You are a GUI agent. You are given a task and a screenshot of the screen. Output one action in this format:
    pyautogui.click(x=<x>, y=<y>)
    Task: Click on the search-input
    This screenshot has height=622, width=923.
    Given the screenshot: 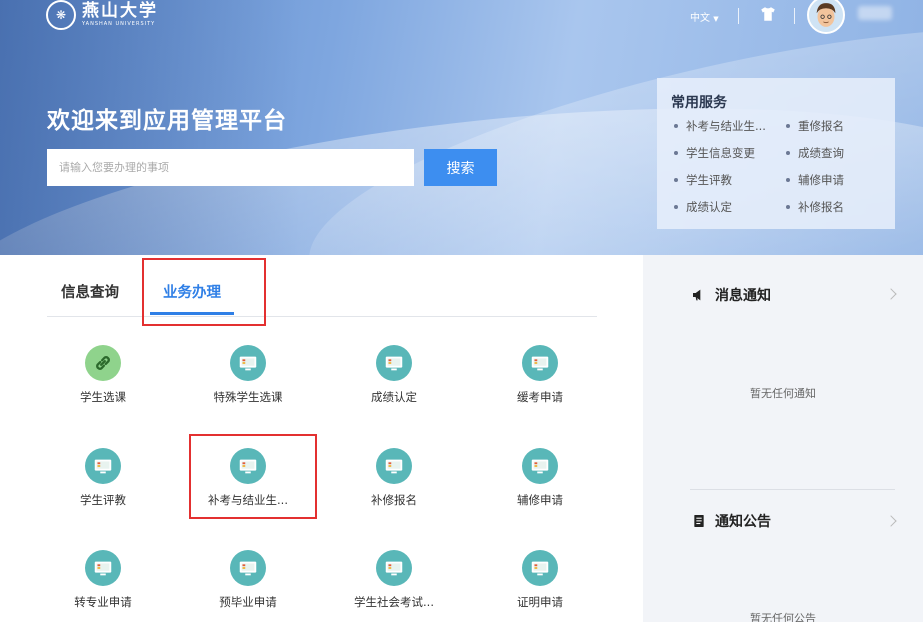 What is the action you would take?
    pyautogui.click(x=230, y=167)
    